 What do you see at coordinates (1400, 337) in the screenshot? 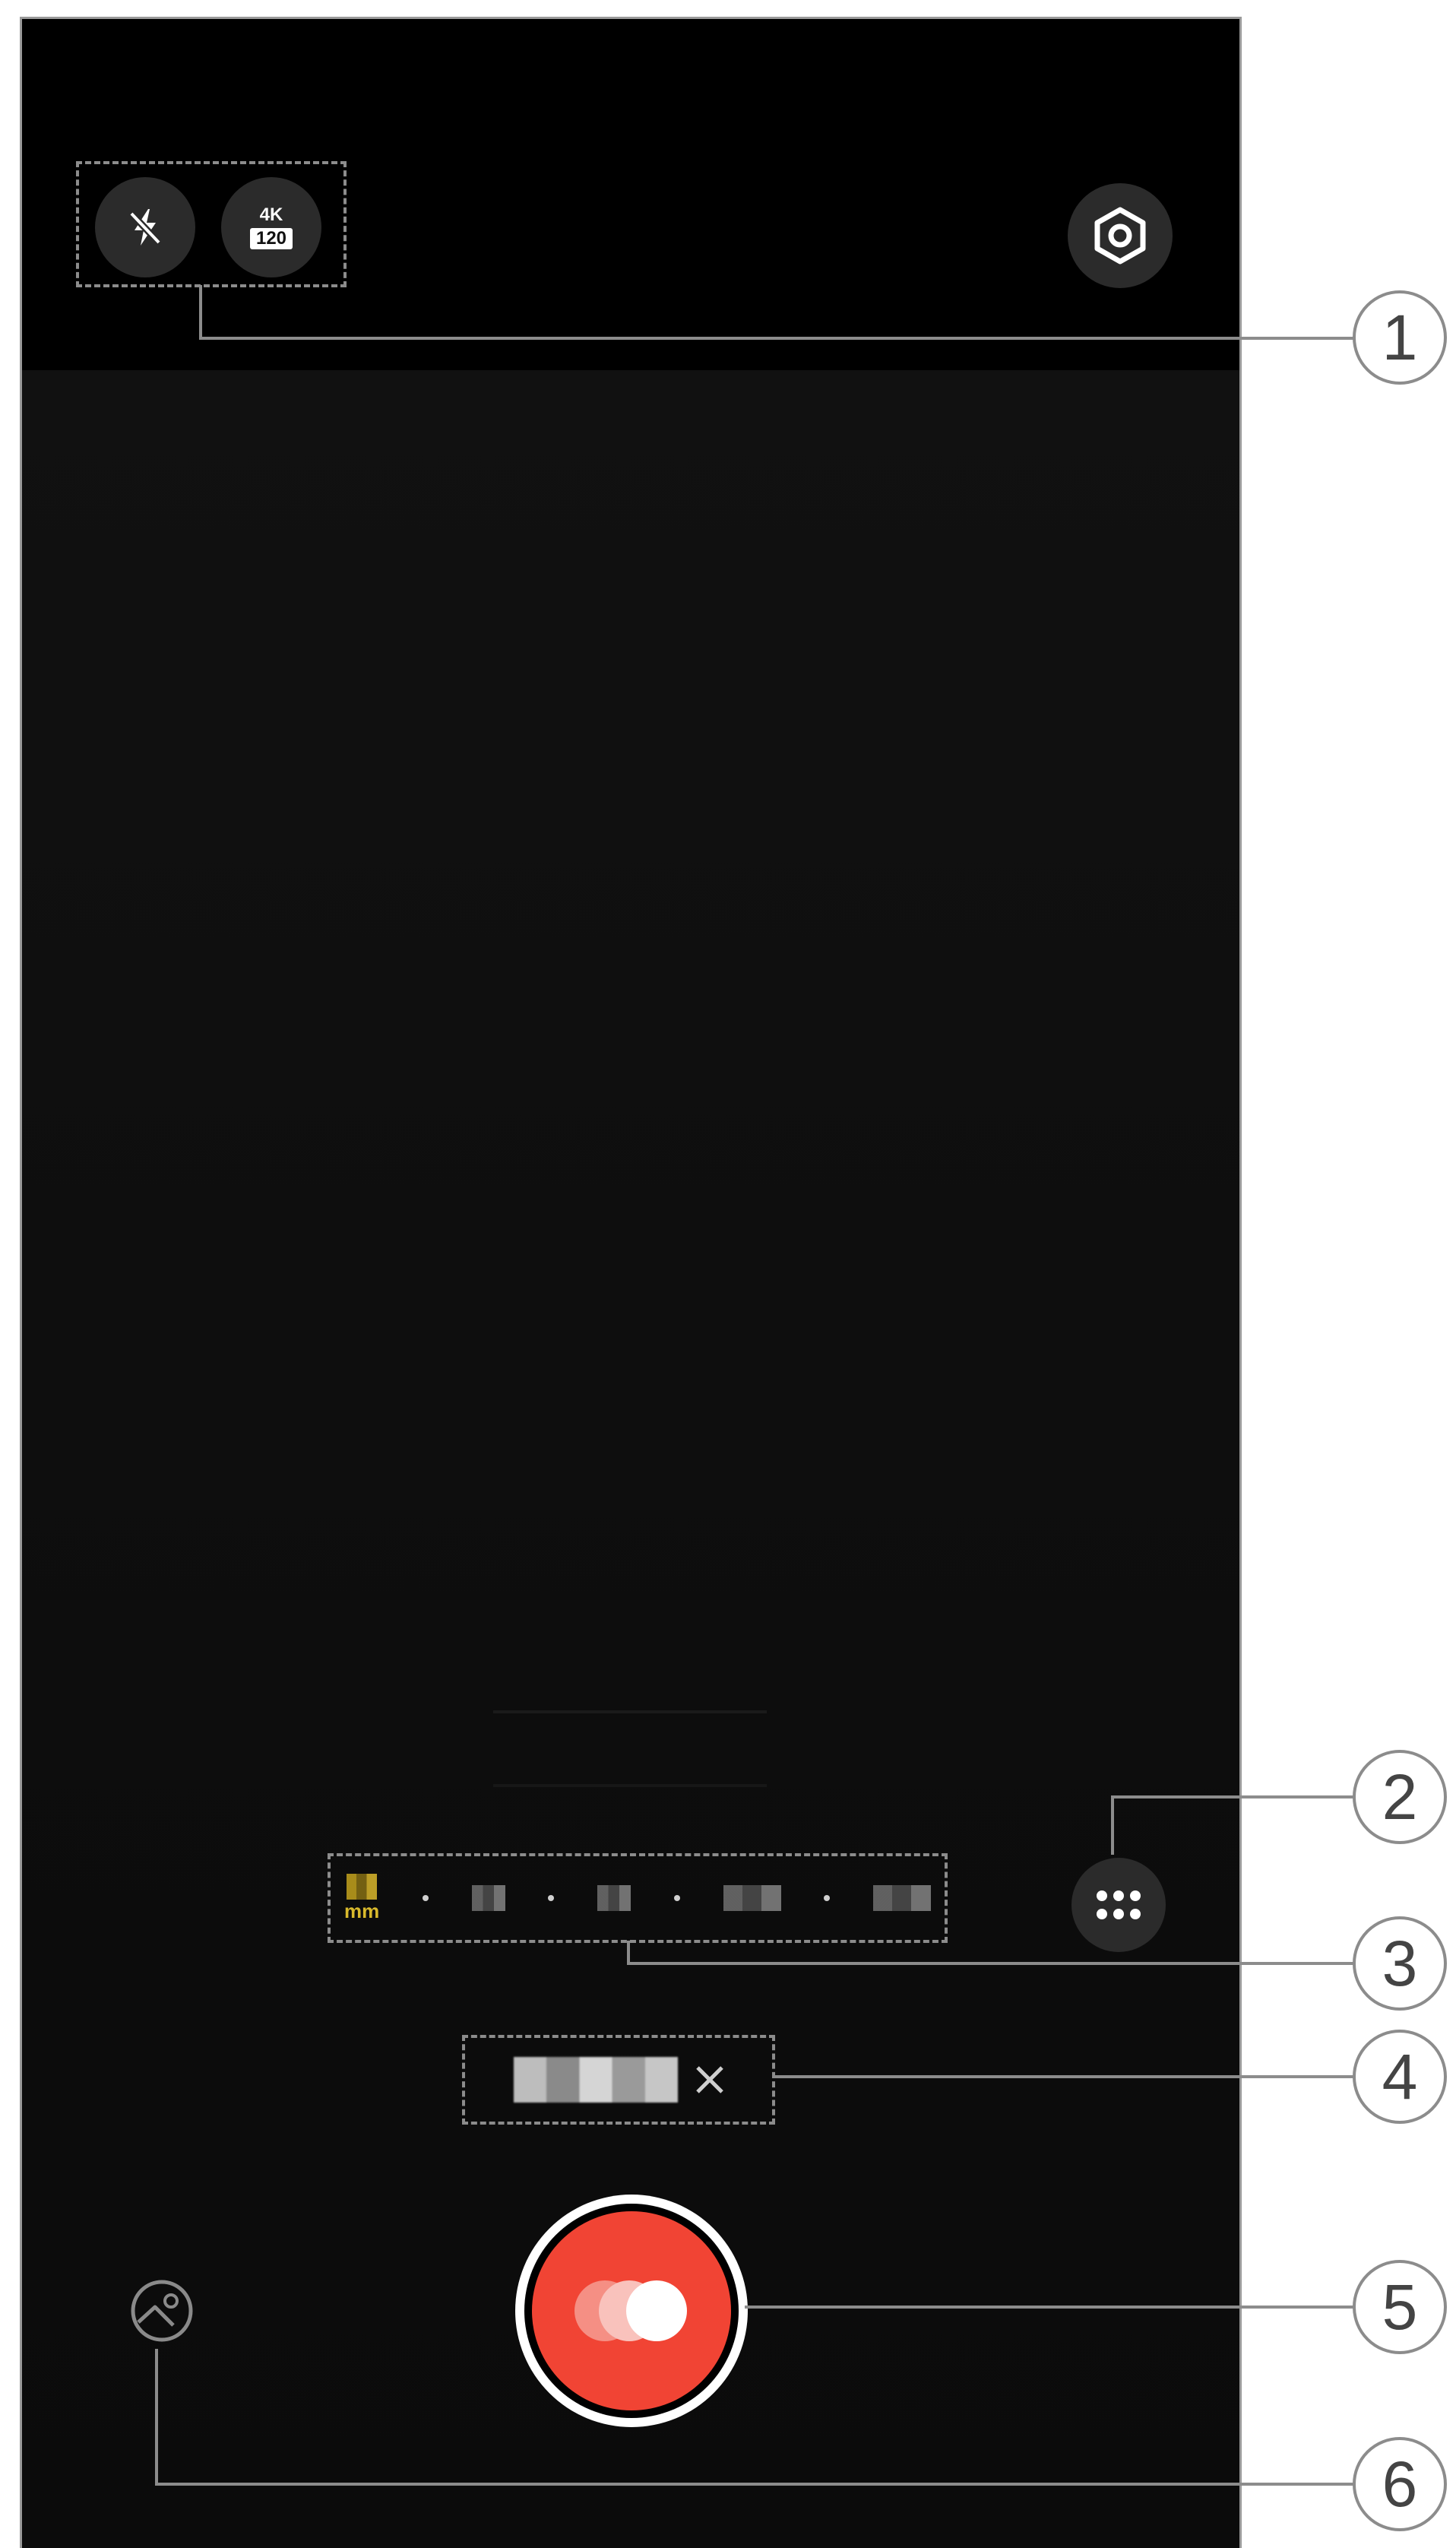
I see `callout-1: 1` at bounding box center [1400, 337].